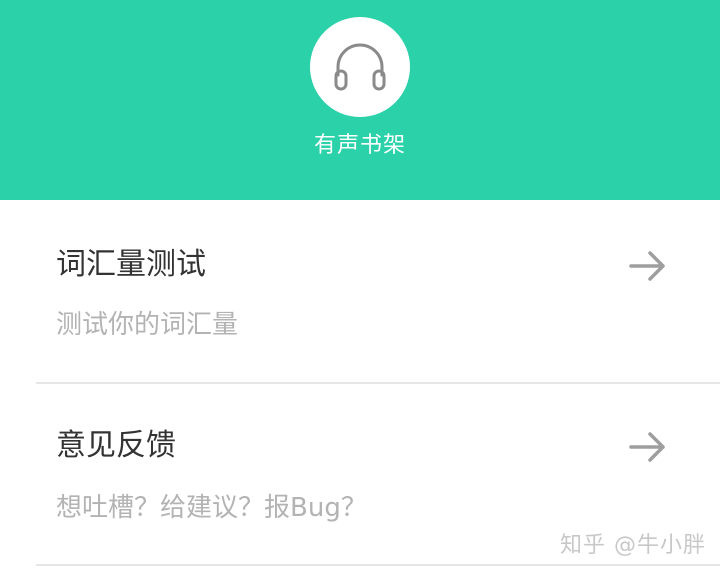  I want to click on audiobook-shelf-button, so click(360, 67).